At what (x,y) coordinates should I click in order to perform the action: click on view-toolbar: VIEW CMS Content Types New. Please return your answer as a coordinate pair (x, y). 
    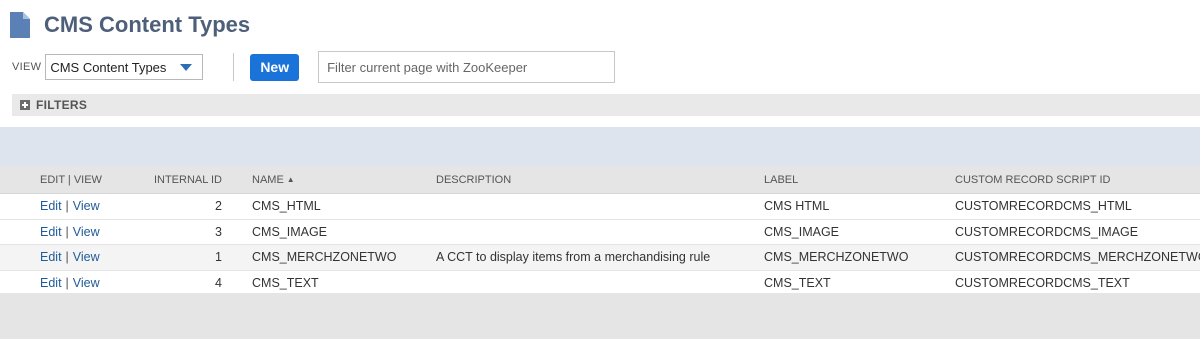
    Looking at the image, I should click on (314, 67).